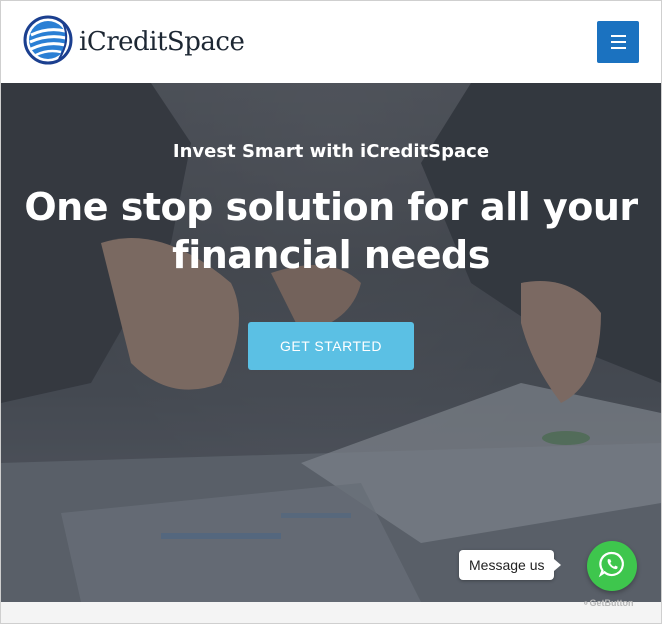 The width and height of the screenshot is (662, 624). I want to click on hero-subtitle: Invest Smart with iCreditSpace, so click(331, 151).